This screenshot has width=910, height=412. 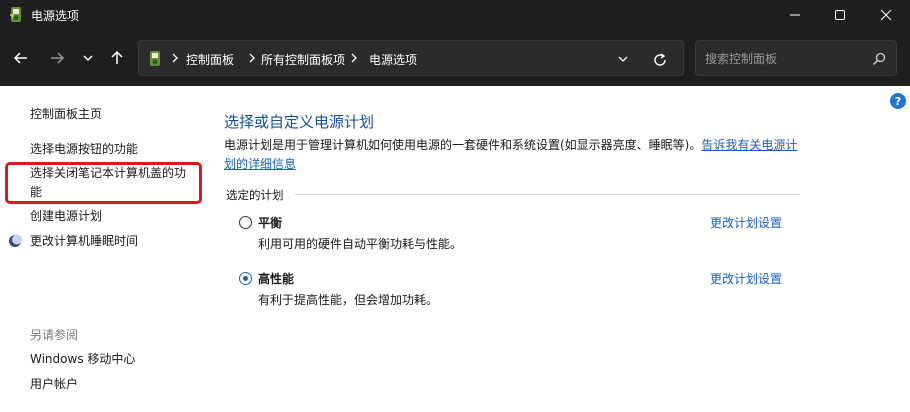 I want to click on navigation-bar: 控制面板 所有控制面板项 电源选项, so click(x=455, y=58).